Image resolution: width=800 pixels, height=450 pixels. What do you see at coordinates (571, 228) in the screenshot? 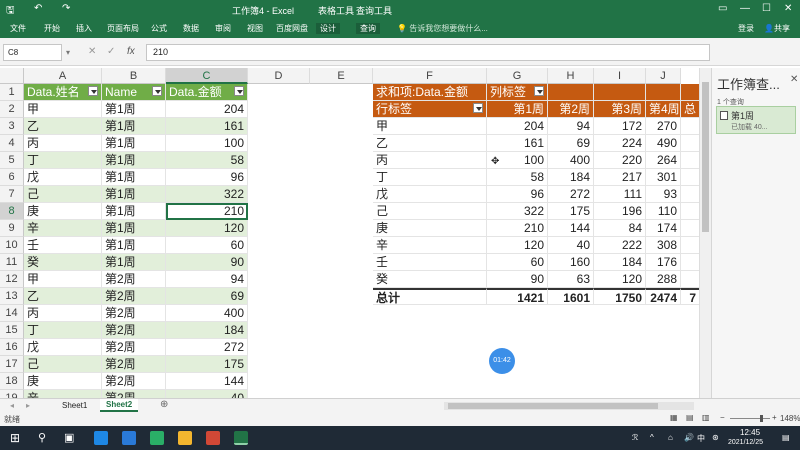
I see `pivot-value-cell: 144` at bounding box center [571, 228].